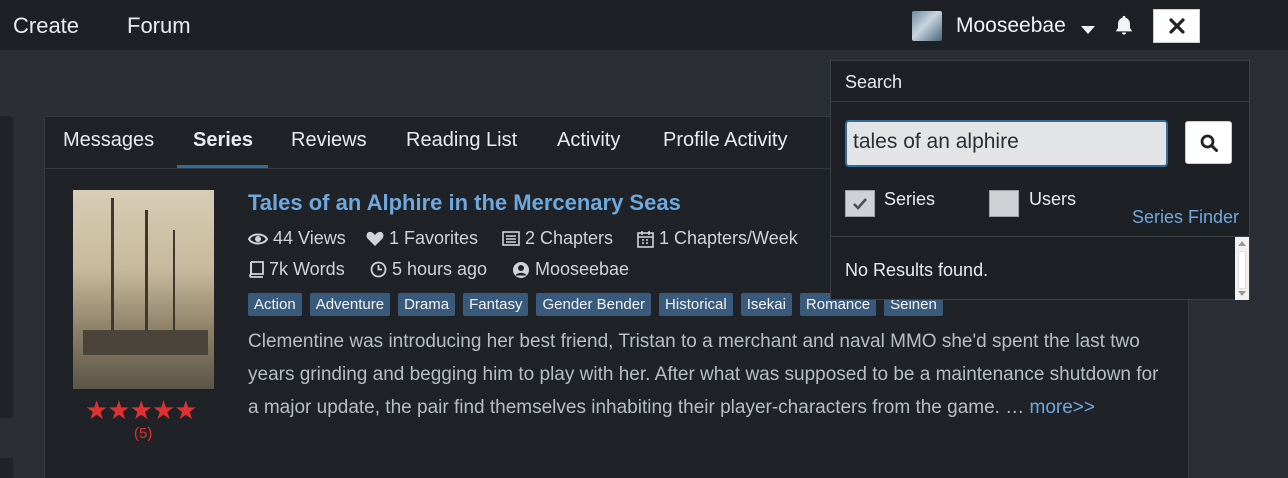  Describe the element at coordinates (1040, 81) in the screenshot. I see `search-header: Search` at that location.